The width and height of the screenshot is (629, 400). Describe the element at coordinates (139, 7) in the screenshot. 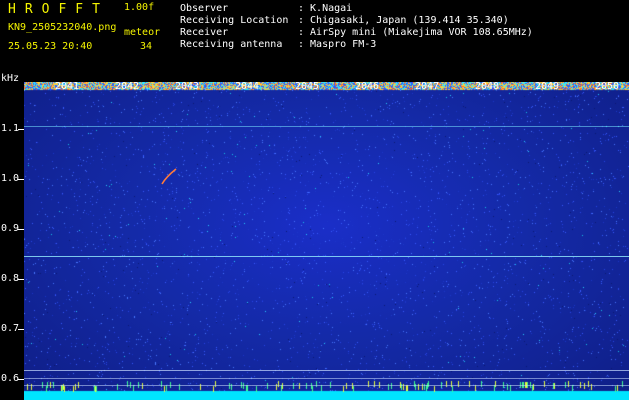

I see `version-label: 1.00f` at that location.